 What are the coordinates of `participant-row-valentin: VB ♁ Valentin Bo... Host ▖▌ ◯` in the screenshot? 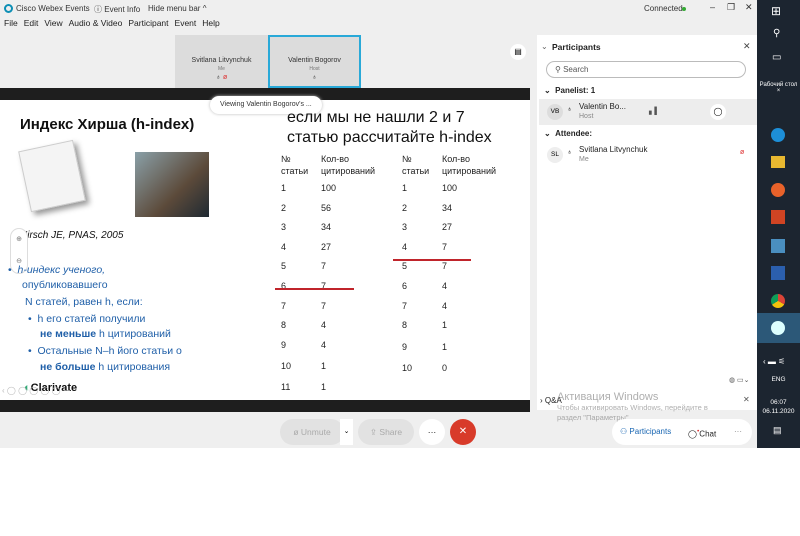 It's located at (648, 112).